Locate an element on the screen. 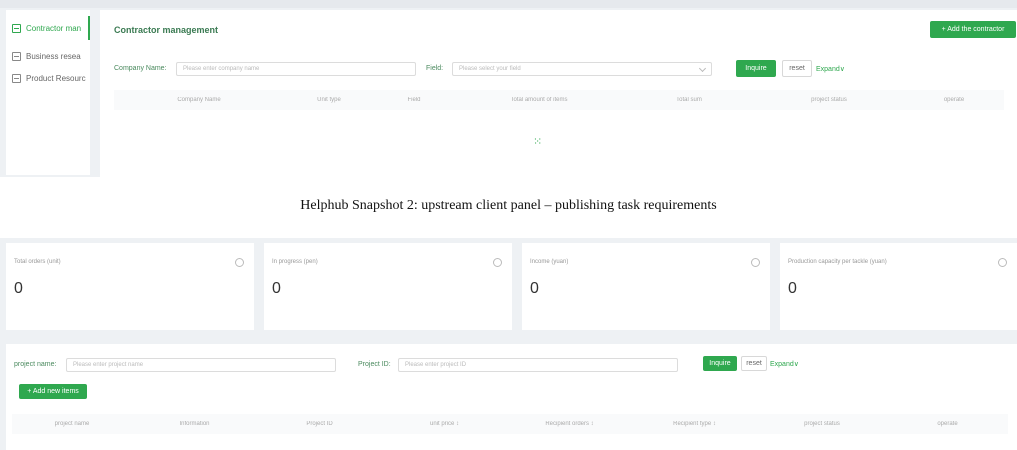 This screenshot has width=1017, height=450. sidebar-item-label: Business resea is located at coordinates (53, 56).